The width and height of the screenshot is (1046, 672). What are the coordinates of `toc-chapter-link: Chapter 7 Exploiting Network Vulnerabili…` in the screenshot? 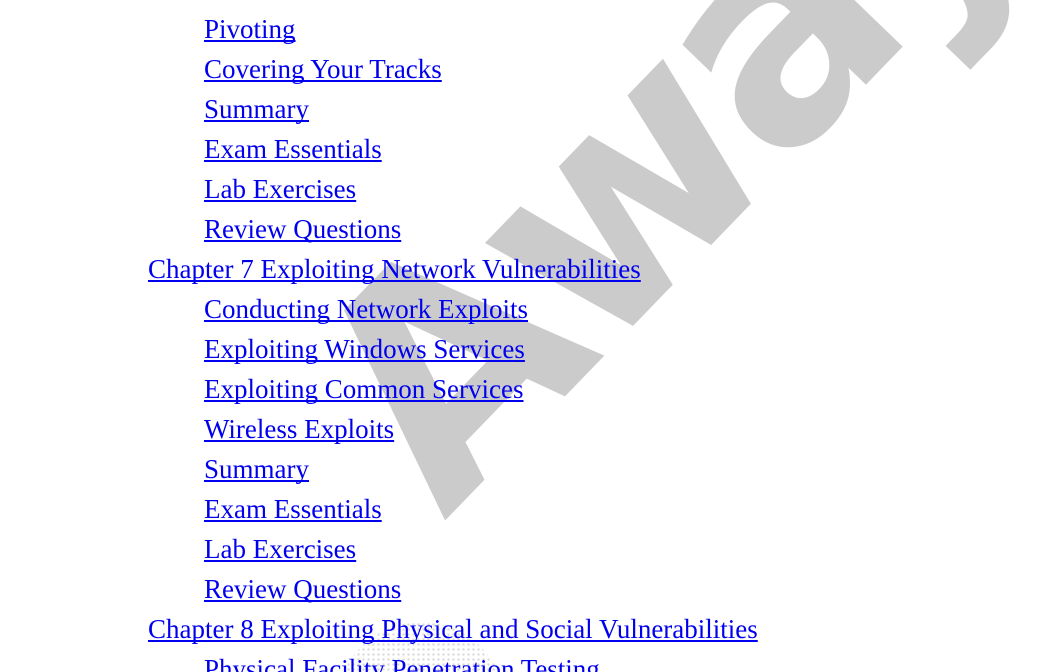 It's located at (394, 269).